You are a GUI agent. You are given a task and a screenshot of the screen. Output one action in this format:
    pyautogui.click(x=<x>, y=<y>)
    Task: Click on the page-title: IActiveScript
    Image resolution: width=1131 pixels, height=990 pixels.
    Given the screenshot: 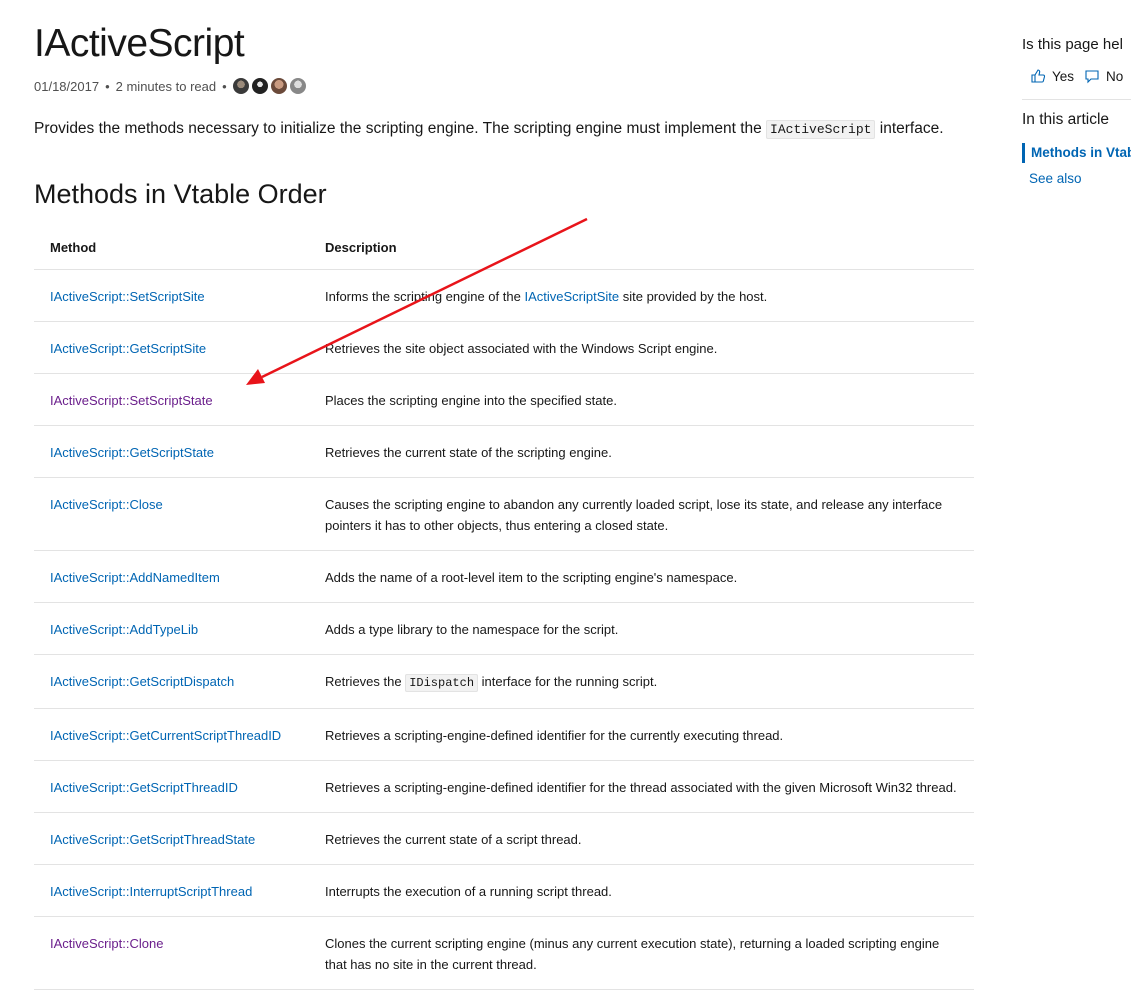 What is the action you would take?
    pyautogui.click(x=139, y=43)
    